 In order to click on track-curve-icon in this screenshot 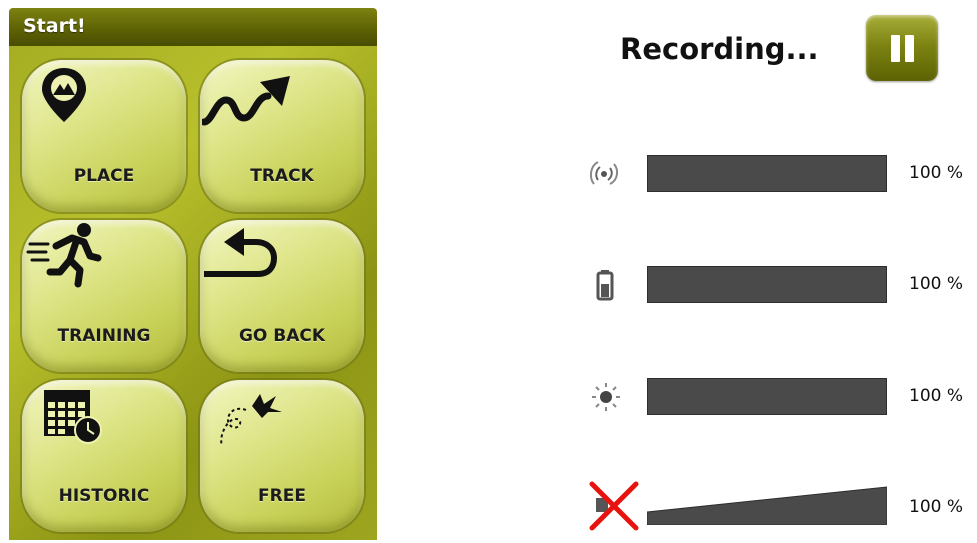, I will do `click(246, 101)`.